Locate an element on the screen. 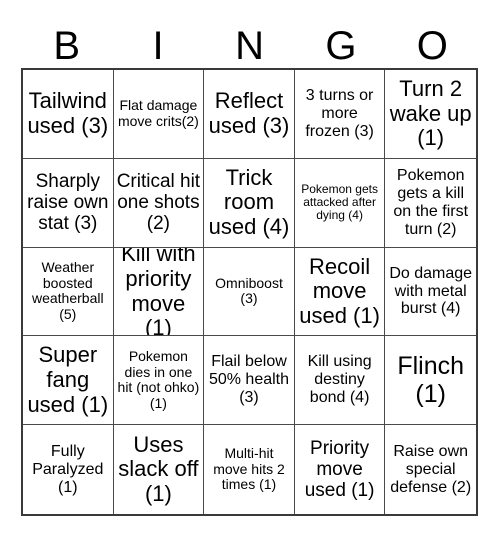  bingo-cell-label: Flinch (1) is located at coordinates (431, 380).